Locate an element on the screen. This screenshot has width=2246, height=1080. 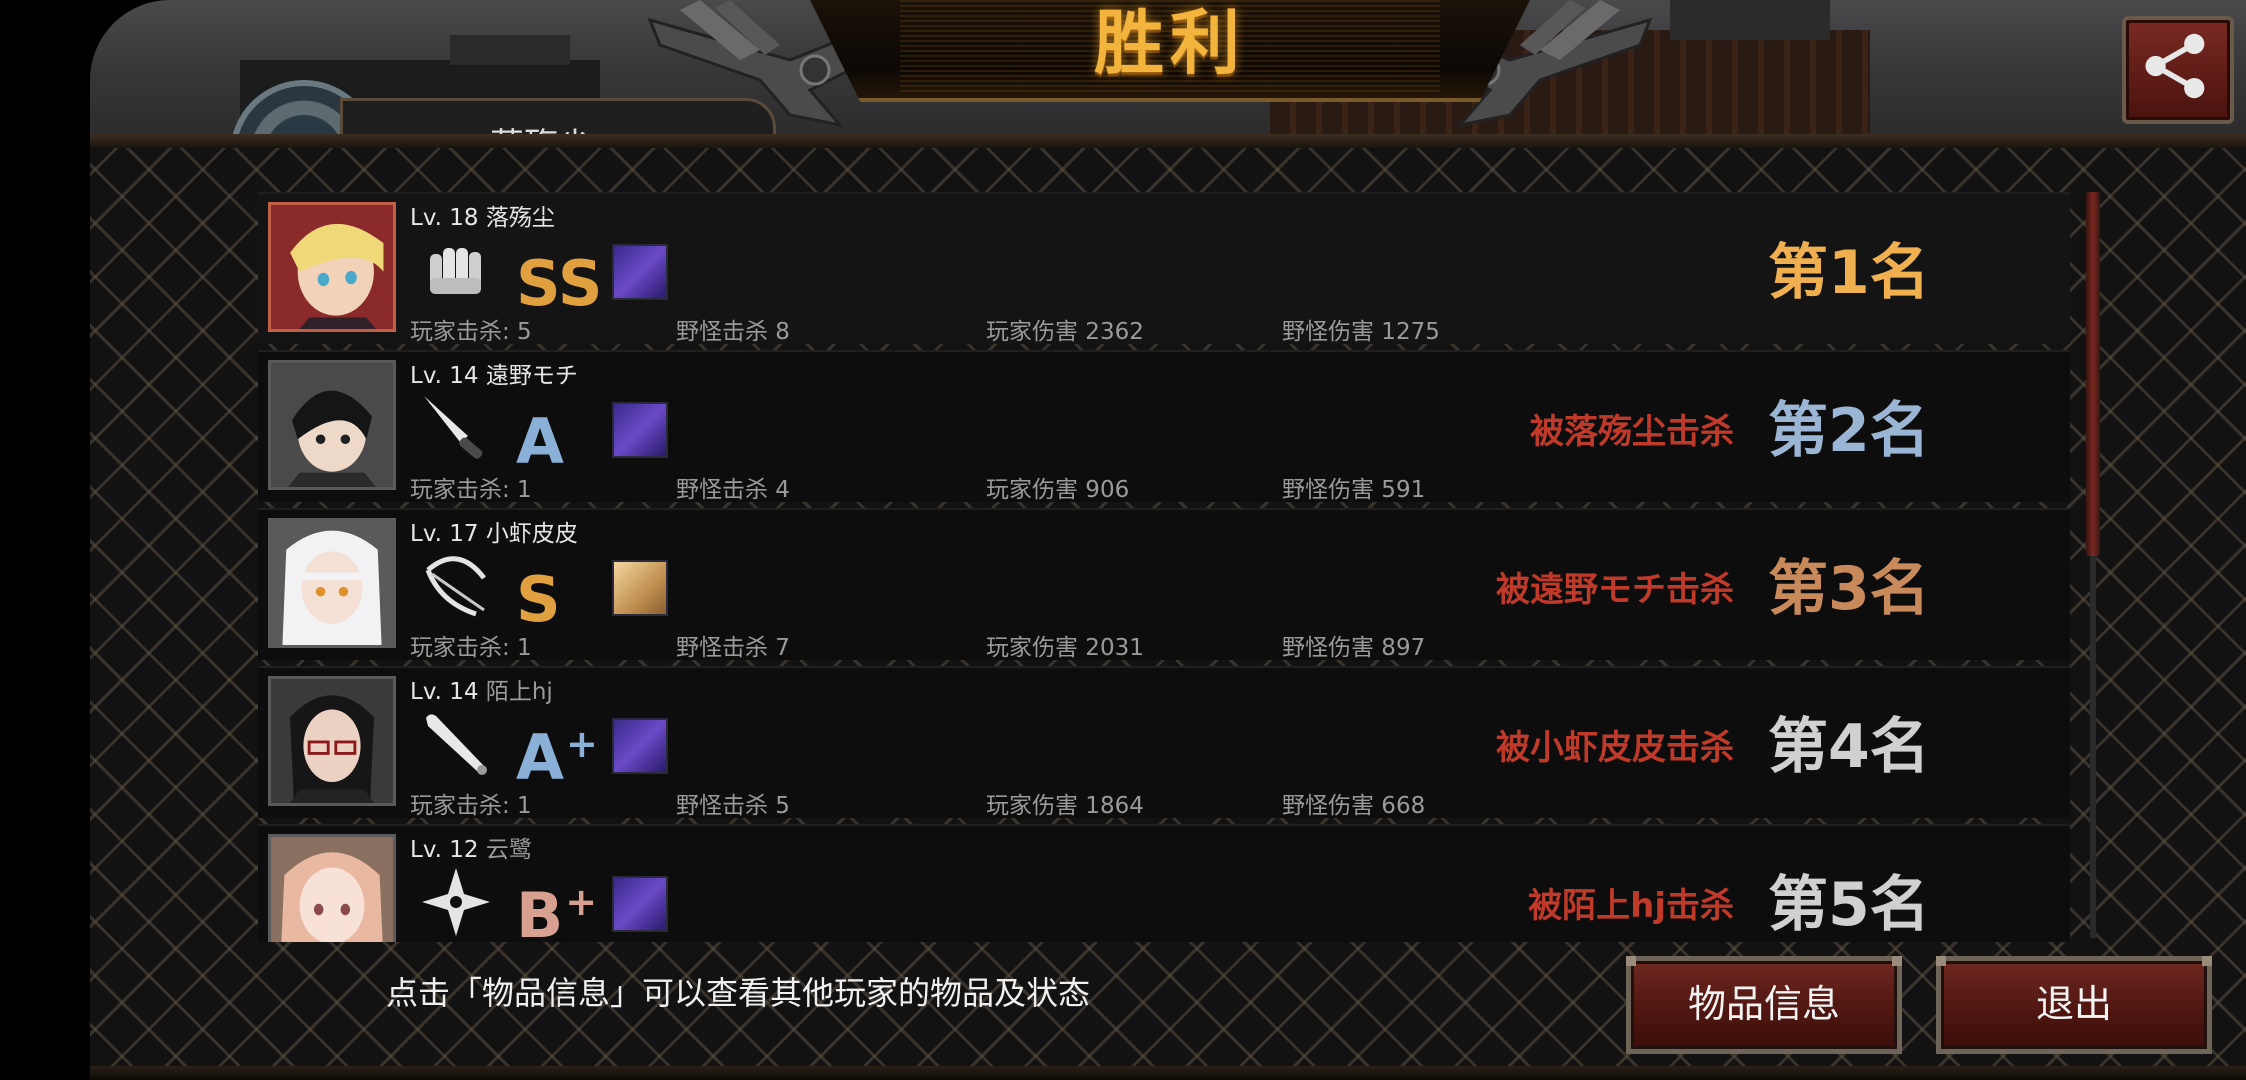
player-row: Lv. 12 云鹭 B+ 被陌上hj击杀 第5名 is located at coordinates (1164, 883).